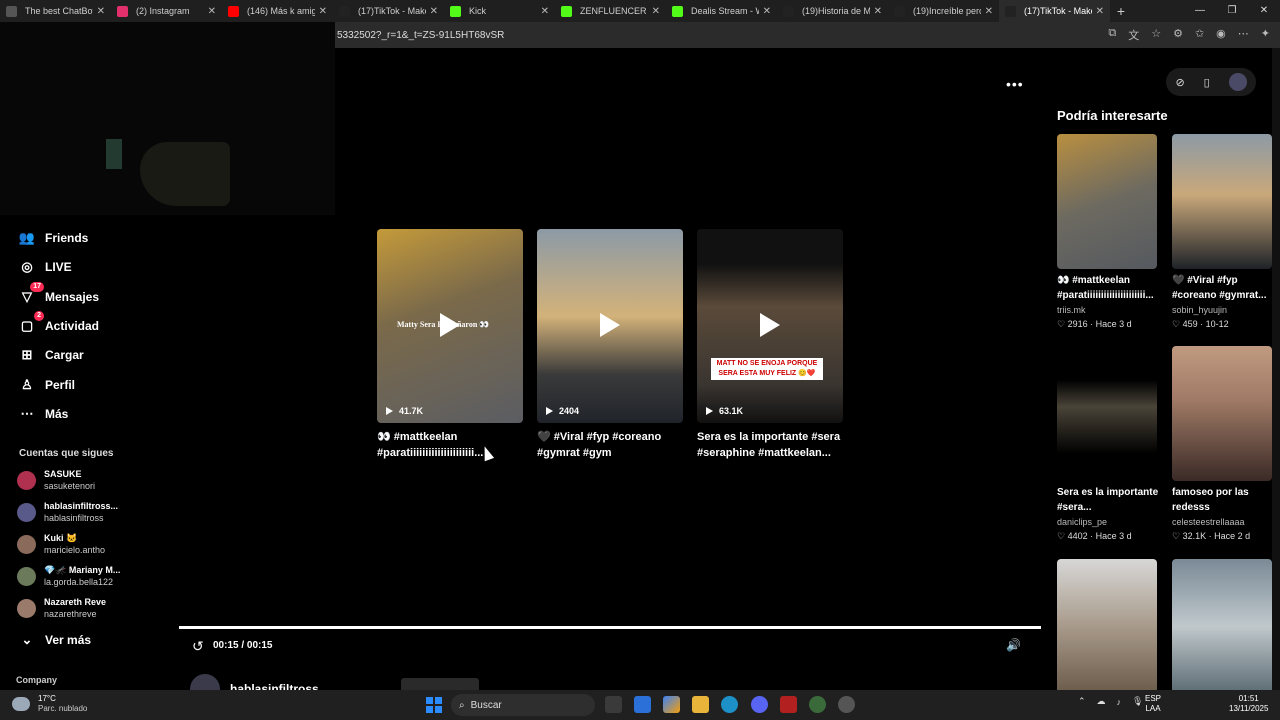  What do you see at coordinates (1199, 35) in the screenshot?
I see `favorites-icon: ✩` at bounding box center [1199, 35].